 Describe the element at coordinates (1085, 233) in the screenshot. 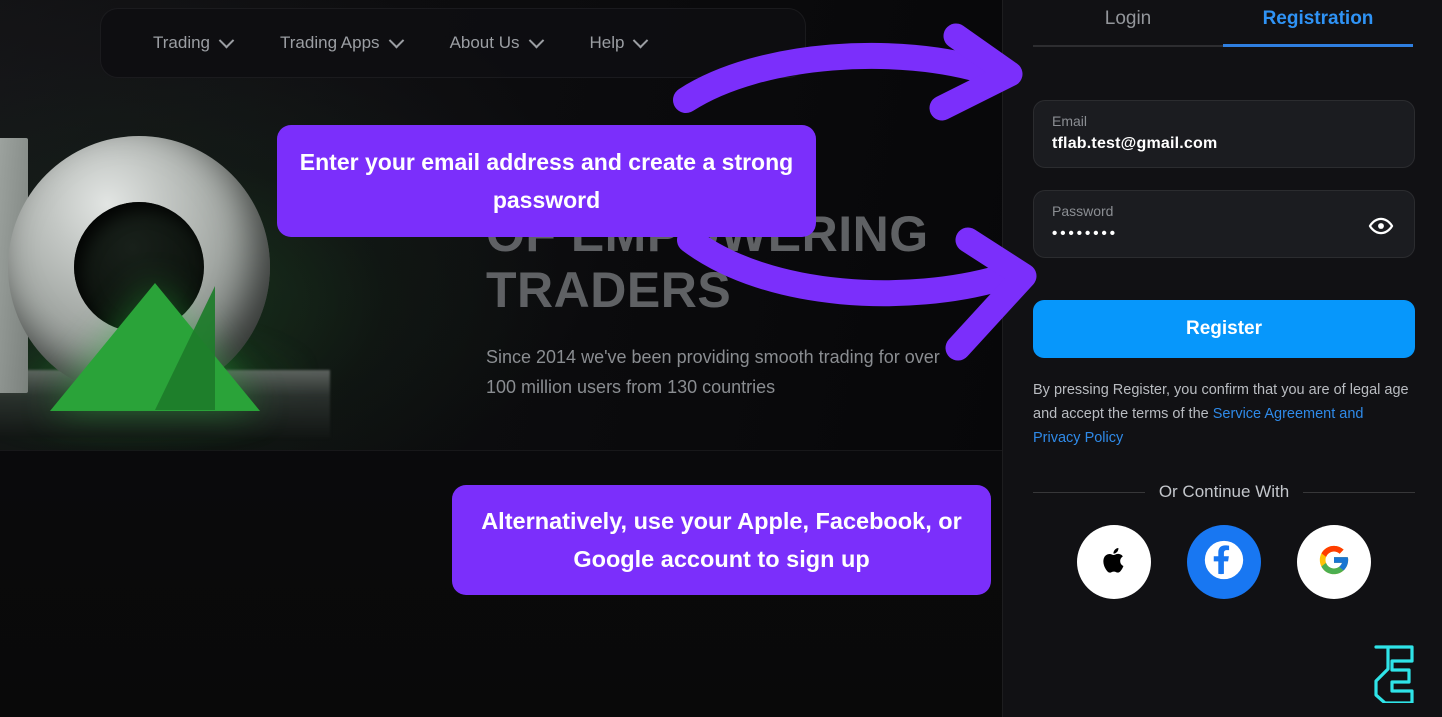

I see `password-field-value: ••••••••` at that location.